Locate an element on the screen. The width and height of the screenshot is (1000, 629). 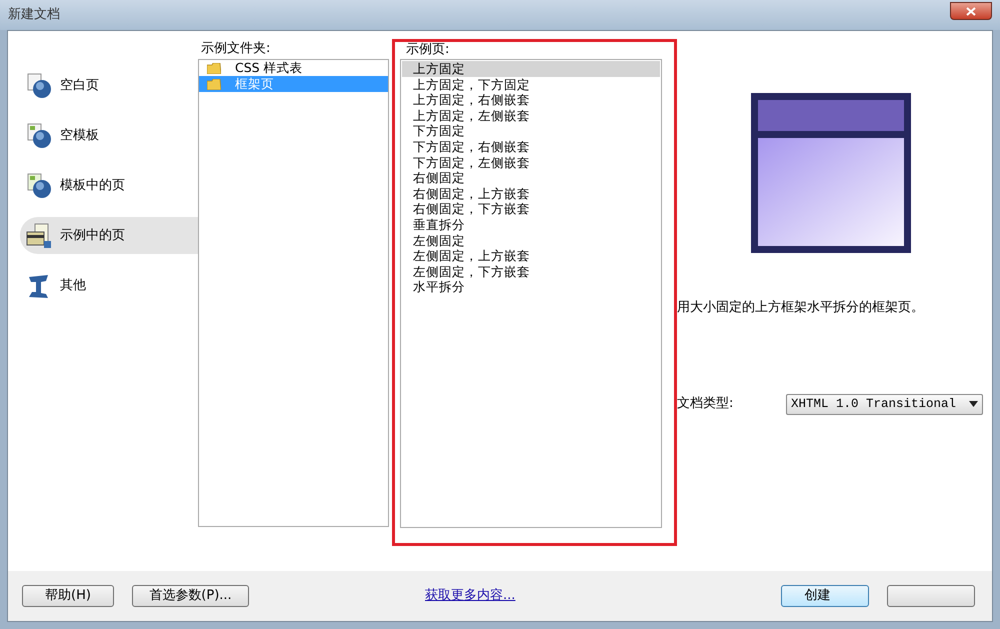
category-item: 其他 is located at coordinates (109, 285).